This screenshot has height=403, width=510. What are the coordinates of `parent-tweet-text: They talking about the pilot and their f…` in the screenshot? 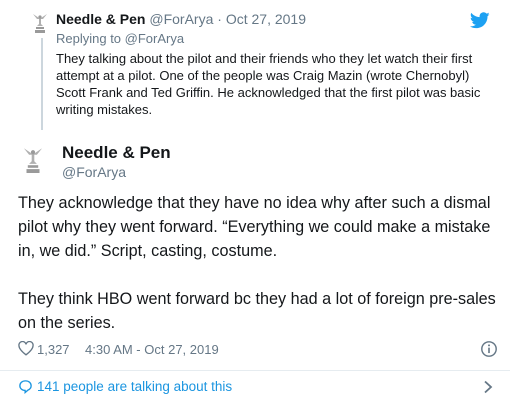 It's located at (268, 84).